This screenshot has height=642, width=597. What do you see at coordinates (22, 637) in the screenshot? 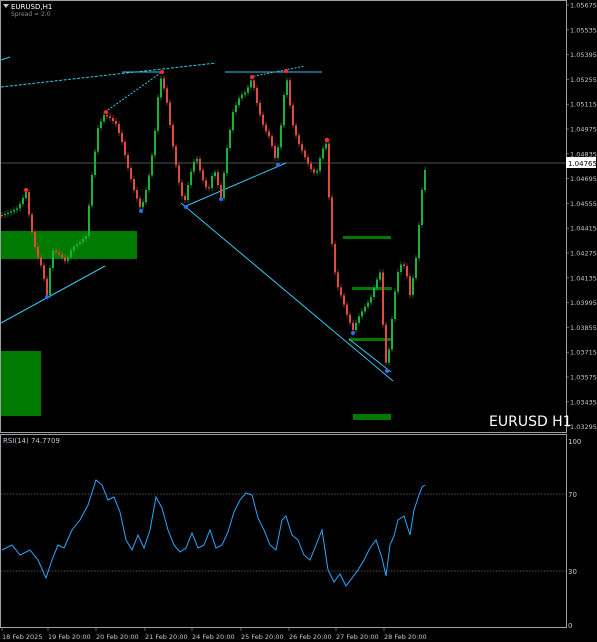
I see `time-tick-label: 18 Feb 2025` at bounding box center [22, 637].